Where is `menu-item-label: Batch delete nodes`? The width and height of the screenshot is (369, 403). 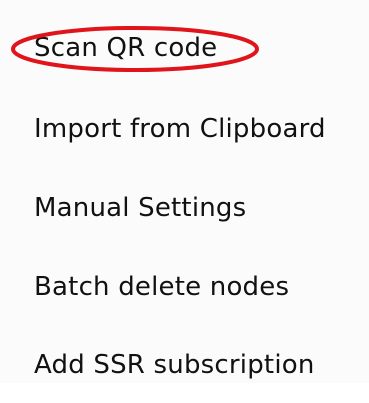 menu-item-label: Batch delete nodes is located at coordinates (162, 287).